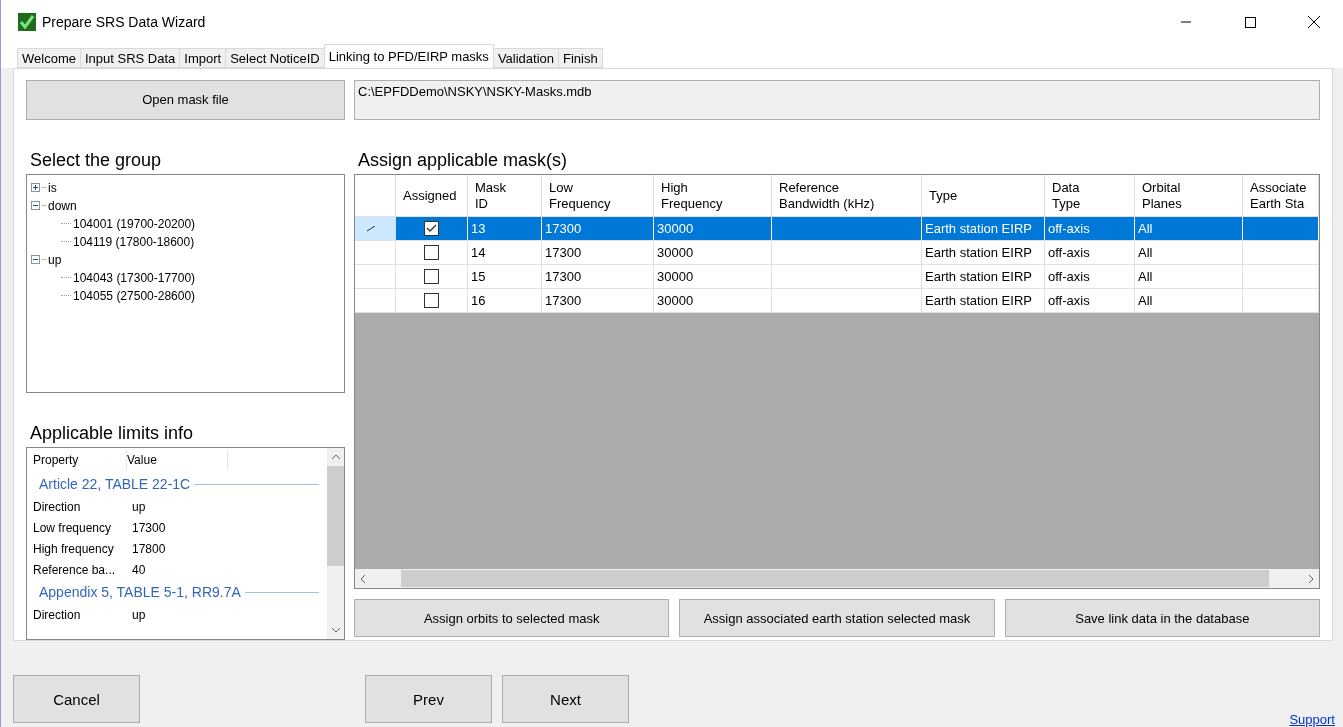  What do you see at coordinates (371, 228) in the screenshot?
I see `pencil-icon` at bounding box center [371, 228].